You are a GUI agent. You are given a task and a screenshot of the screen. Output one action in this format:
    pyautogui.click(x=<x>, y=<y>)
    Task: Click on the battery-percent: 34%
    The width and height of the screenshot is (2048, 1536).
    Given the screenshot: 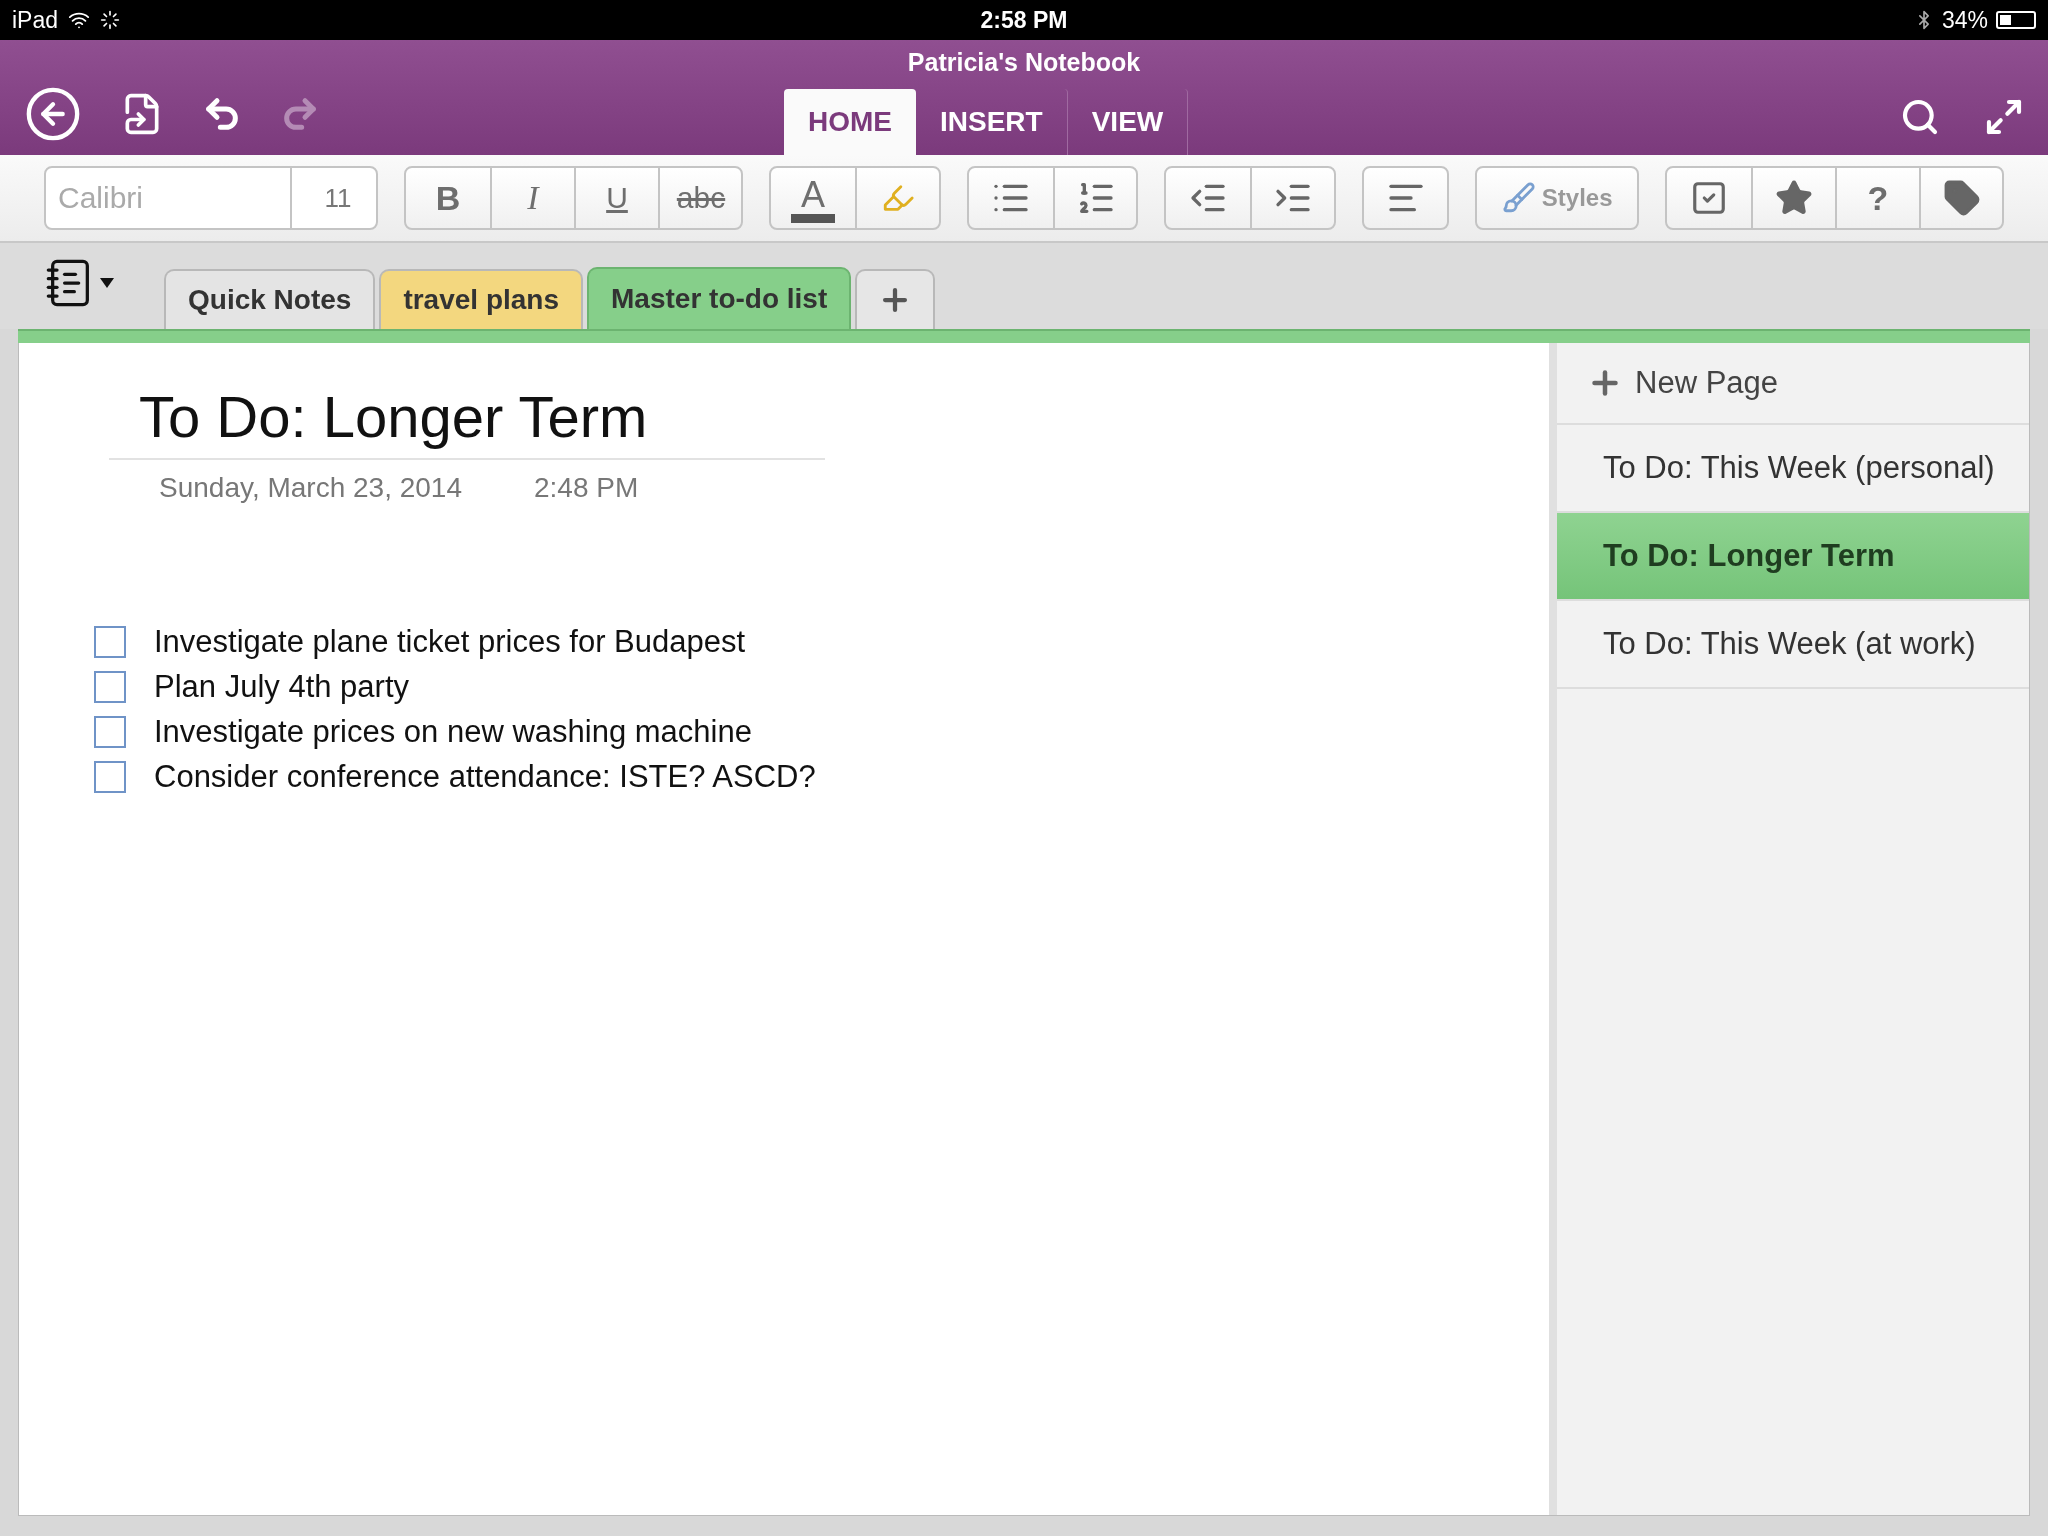 What is the action you would take?
    pyautogui.click(x=1964, y=20)
    